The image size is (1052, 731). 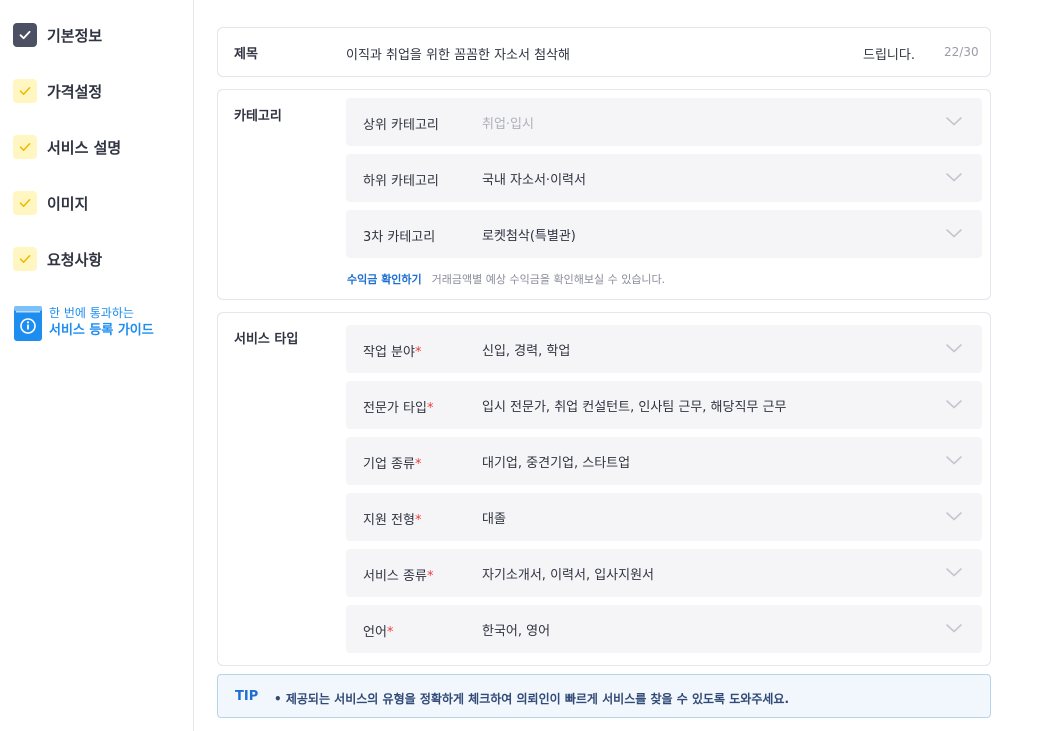 What do you see at coordinates (664, 178) in the screenshot?
I see `sub-category-select: 하위 카테고리 국내 자소서·이력서` at bounding box center [664, 178].